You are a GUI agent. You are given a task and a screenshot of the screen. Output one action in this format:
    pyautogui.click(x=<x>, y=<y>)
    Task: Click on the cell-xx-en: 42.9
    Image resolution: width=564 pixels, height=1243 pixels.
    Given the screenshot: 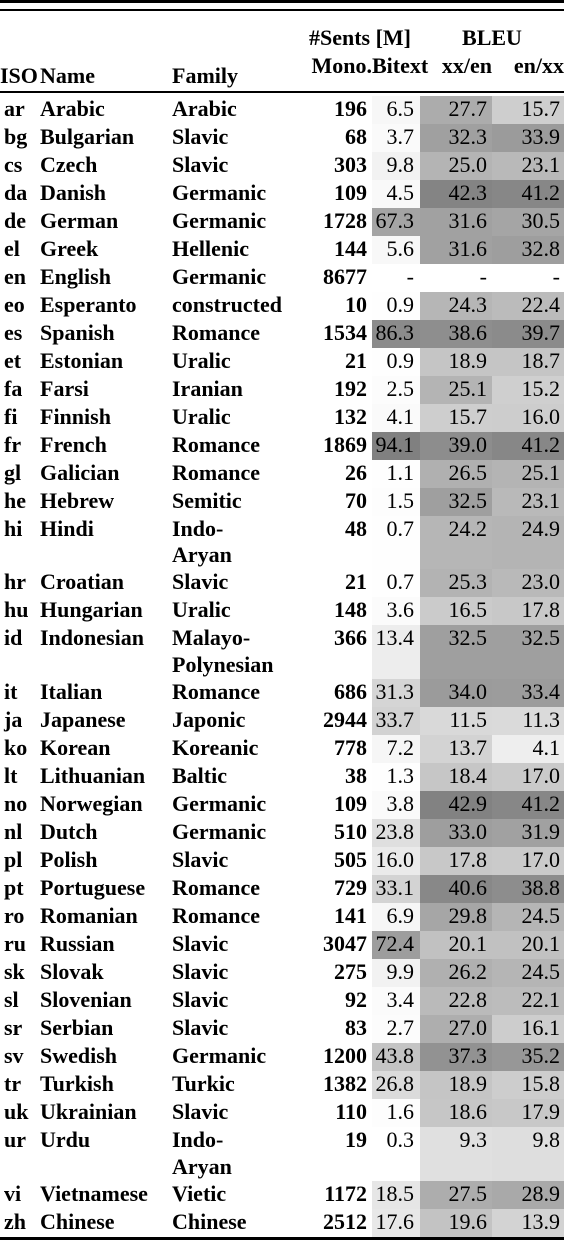 What is the action you would take?
    pyautogui.click(x=456, y=804)
    